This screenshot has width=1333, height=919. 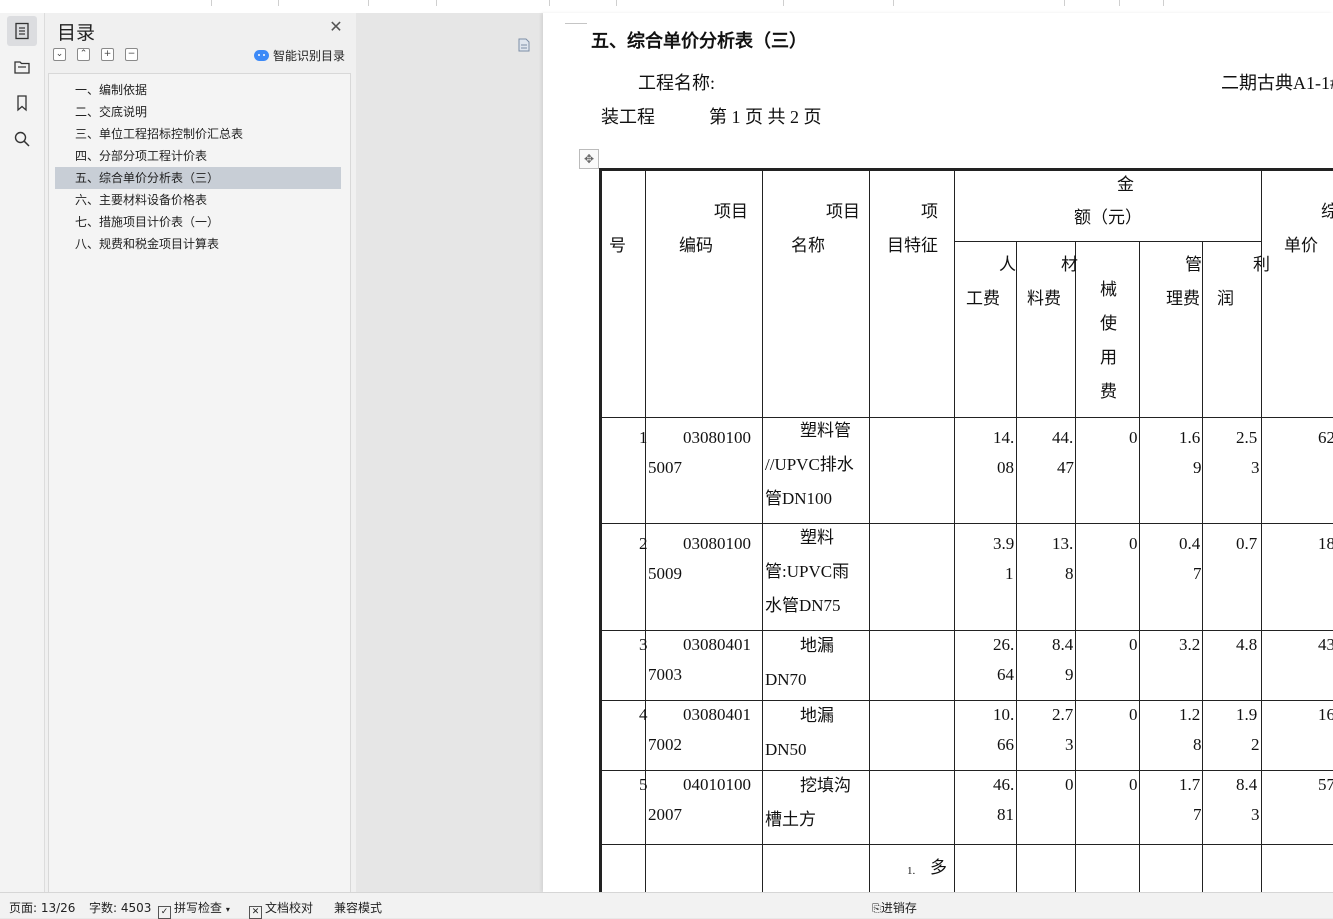 I want to click on page-indicator: 页面: 13/26, so click(x=42, y=907).